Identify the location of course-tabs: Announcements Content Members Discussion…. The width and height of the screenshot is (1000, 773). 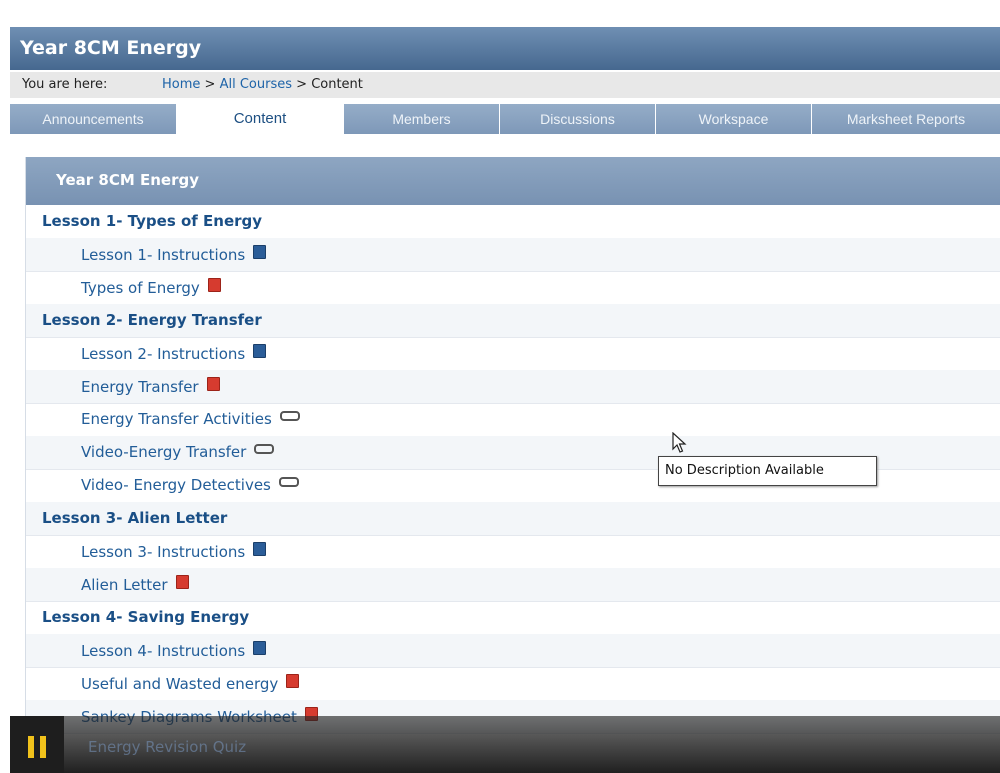
(505, 121).